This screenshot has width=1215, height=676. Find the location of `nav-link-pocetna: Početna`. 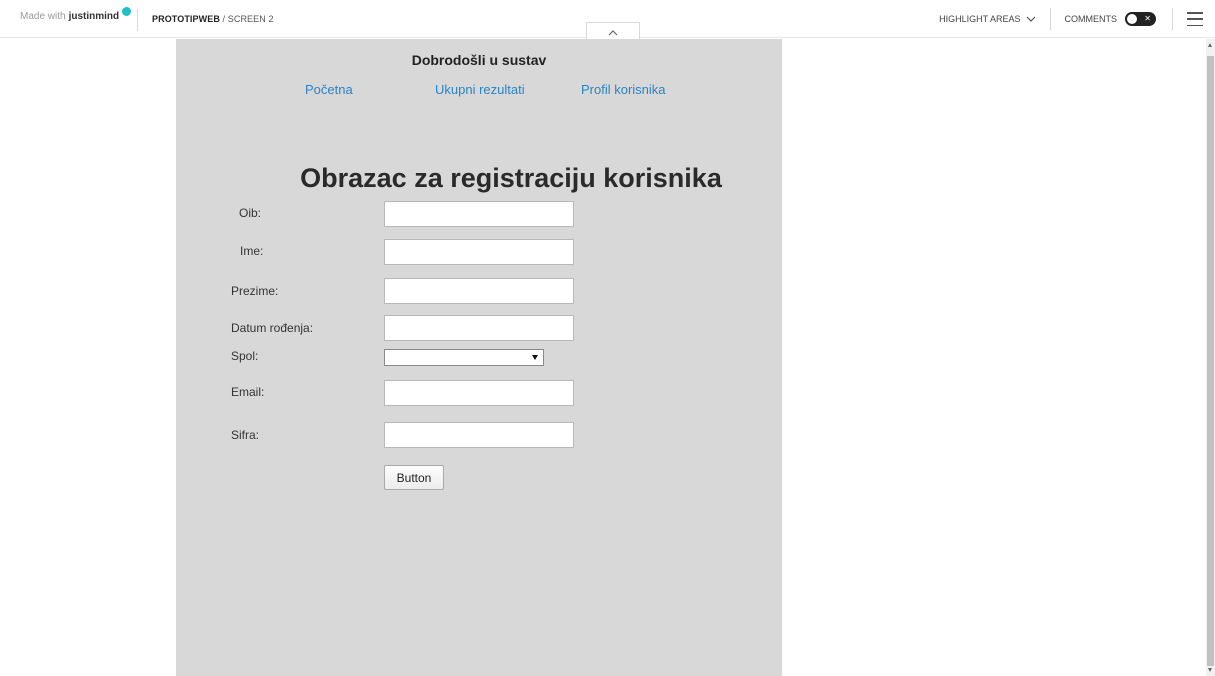

nav-link-pocetna: Početna is located at coordinates (329, 89).